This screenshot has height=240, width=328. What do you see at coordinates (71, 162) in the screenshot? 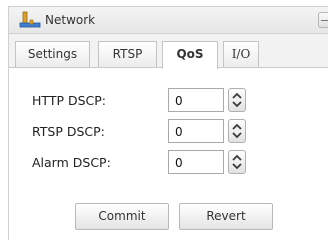
I see `alarm-dscp-label: Alarm DSCP:` at bounding box center [71, 162].